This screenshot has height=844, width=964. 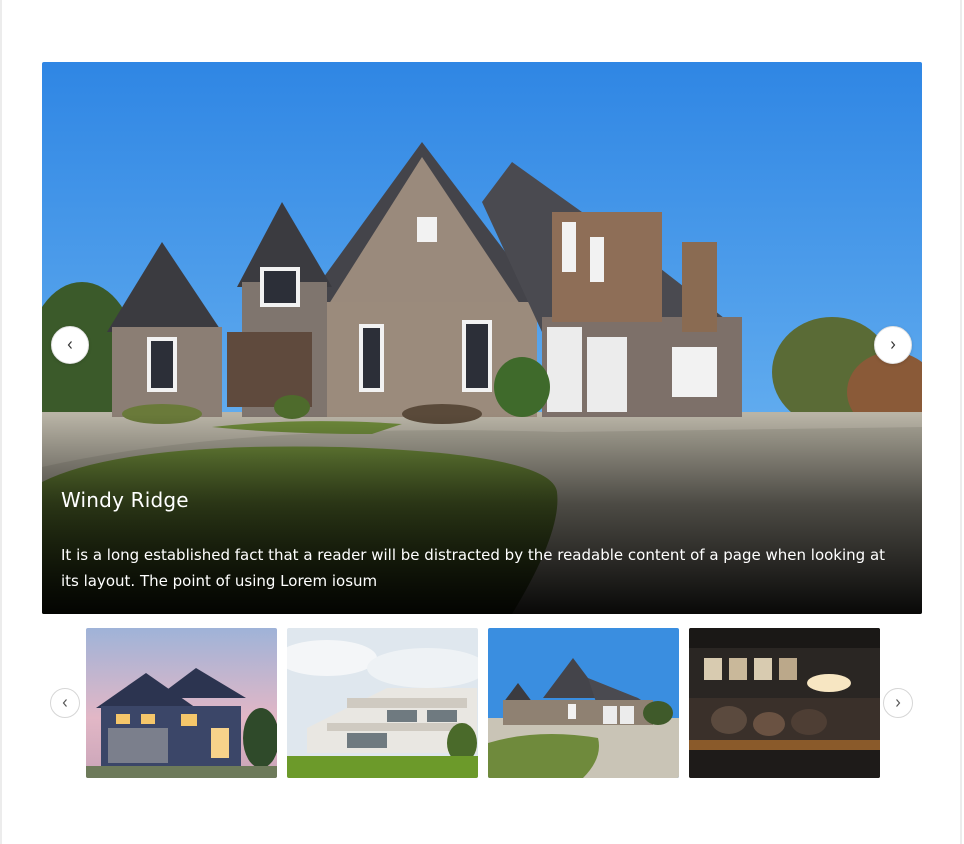 I want to click on thumbnail-modern-house, so click(x=382, y=703).